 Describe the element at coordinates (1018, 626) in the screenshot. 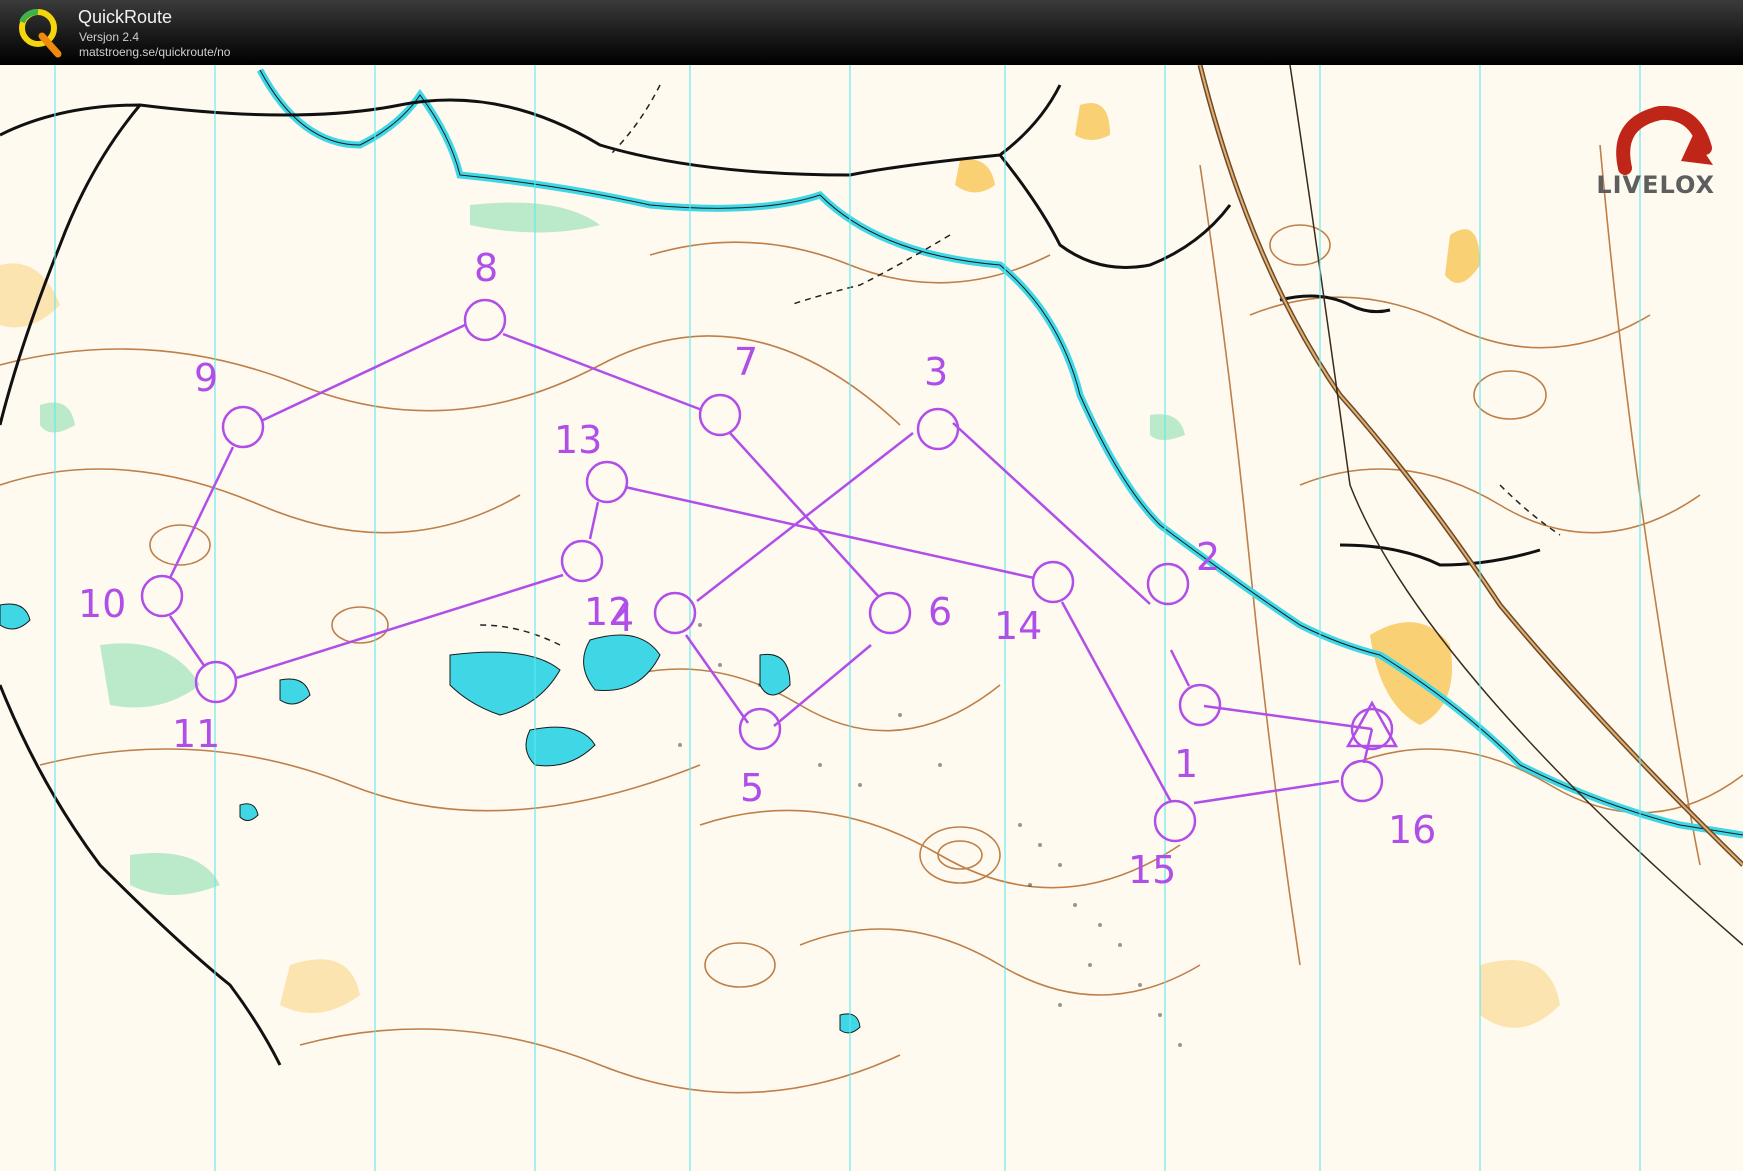

I see `control-label: 14` at that location.